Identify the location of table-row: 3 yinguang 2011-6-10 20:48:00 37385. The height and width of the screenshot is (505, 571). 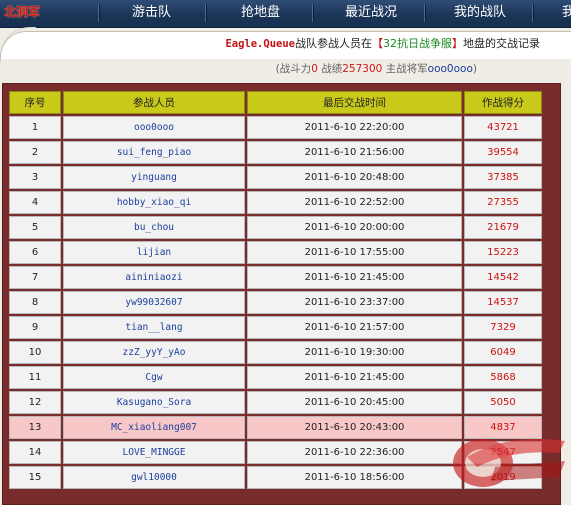
(275, 177).